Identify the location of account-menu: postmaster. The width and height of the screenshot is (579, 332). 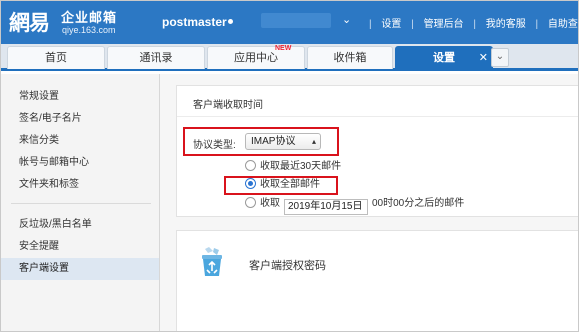
(197, 22).